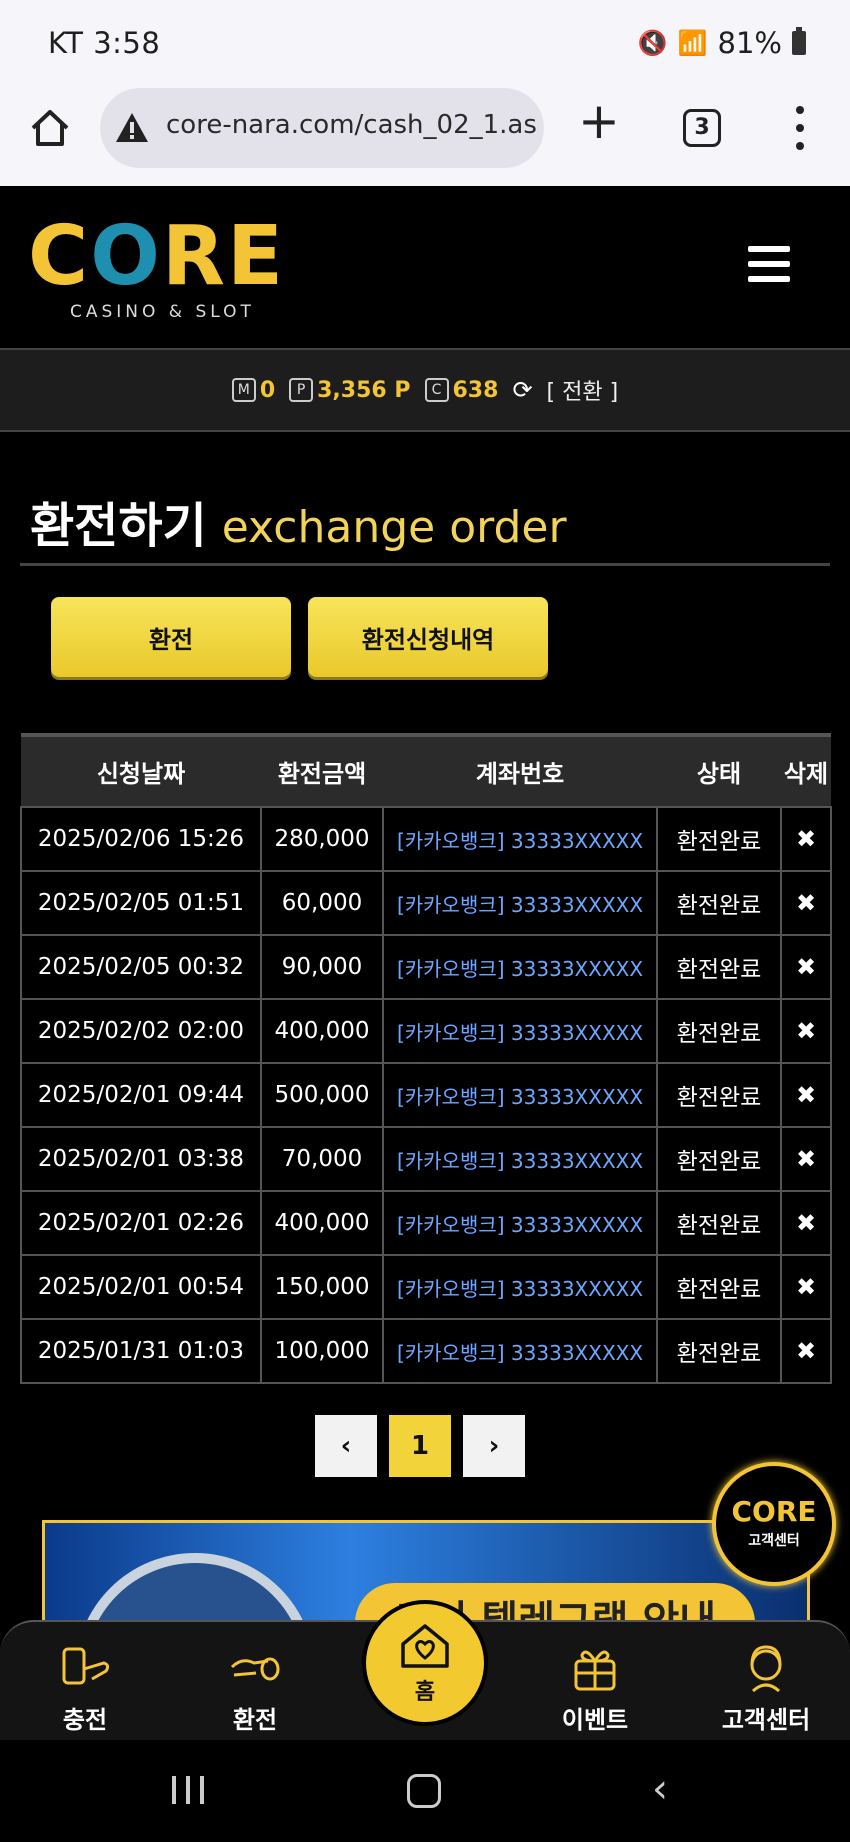 This screenshot has width=850, height=1842. I want to click on nav-exchange: 환전, so click(255, 1687).